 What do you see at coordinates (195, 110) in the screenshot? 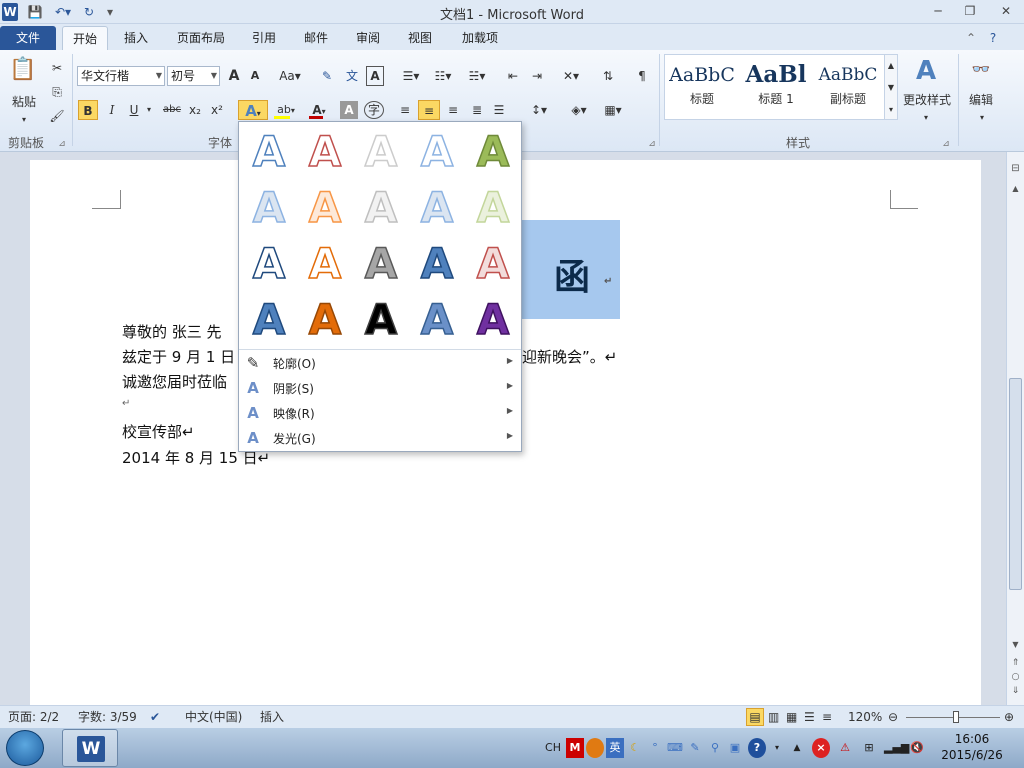
I see `subscript-button: x₂` at bounding box center [195, 110].